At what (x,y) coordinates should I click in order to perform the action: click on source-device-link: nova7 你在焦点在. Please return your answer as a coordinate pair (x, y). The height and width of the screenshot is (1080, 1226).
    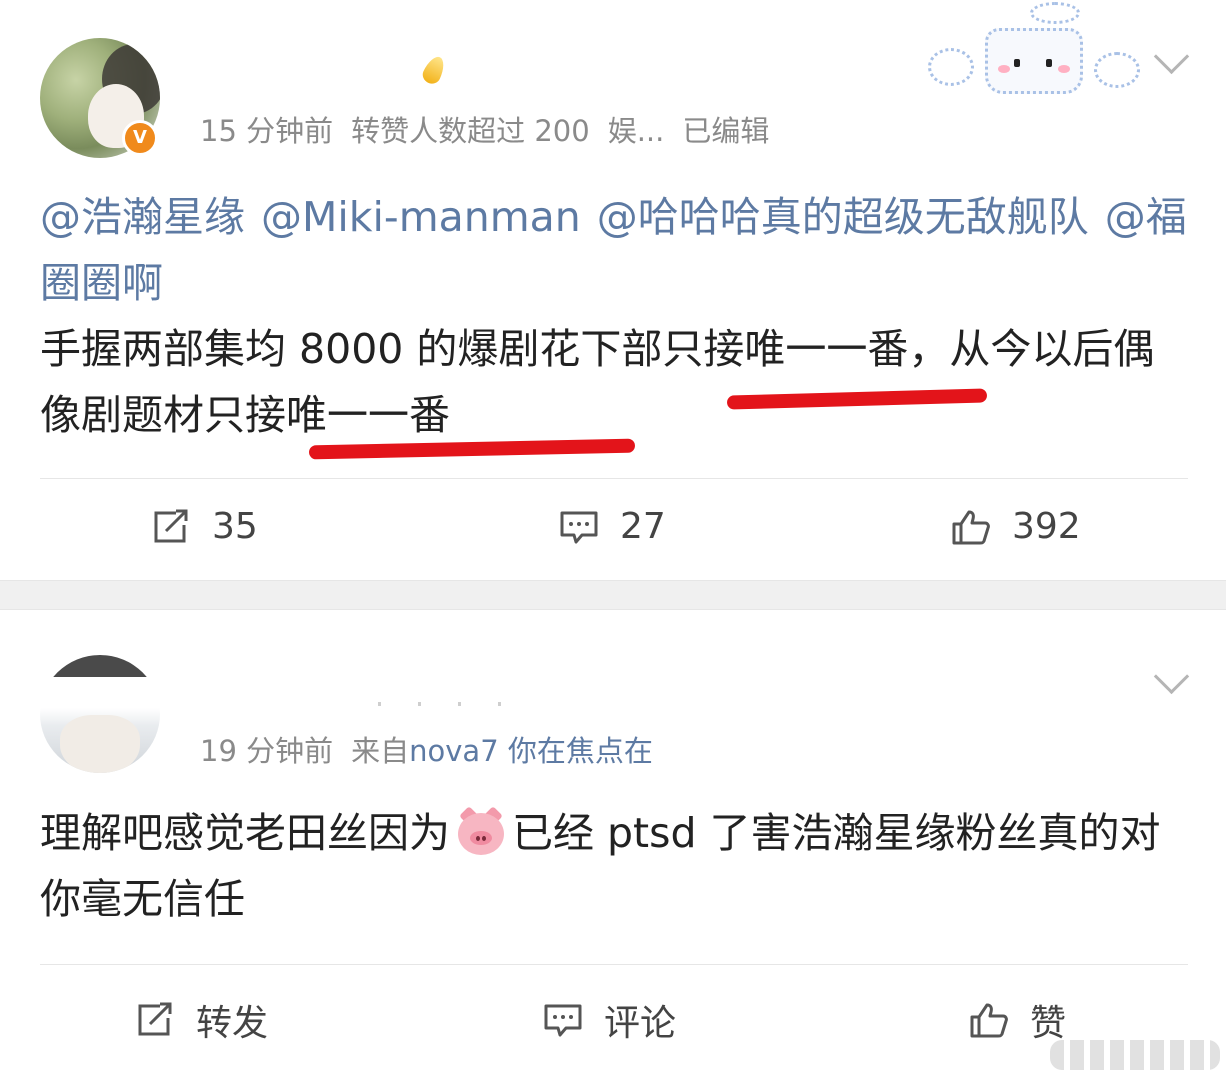
    Looking at the image, I should click on (531, 751).